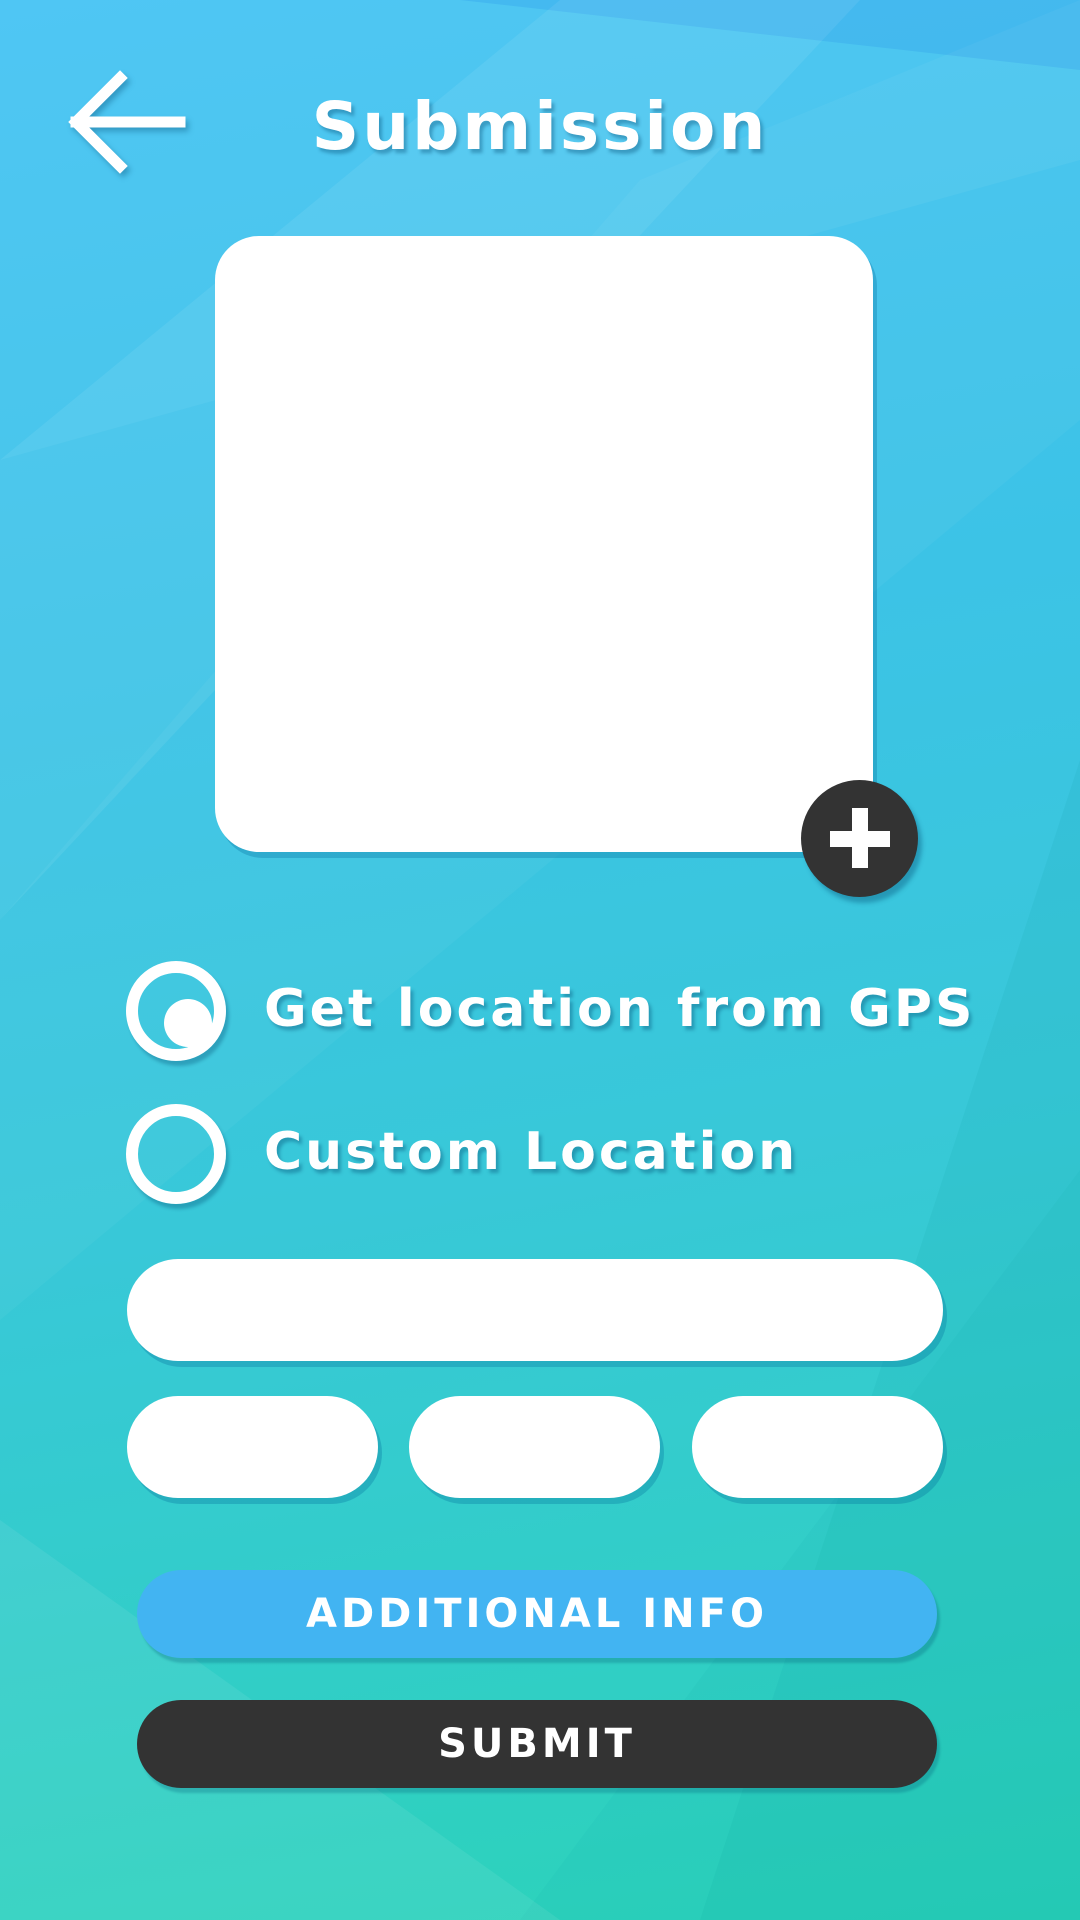 The height and width of the screenshot is (1920, 1080). I want to click on add-photo-button, so click(859, 838).